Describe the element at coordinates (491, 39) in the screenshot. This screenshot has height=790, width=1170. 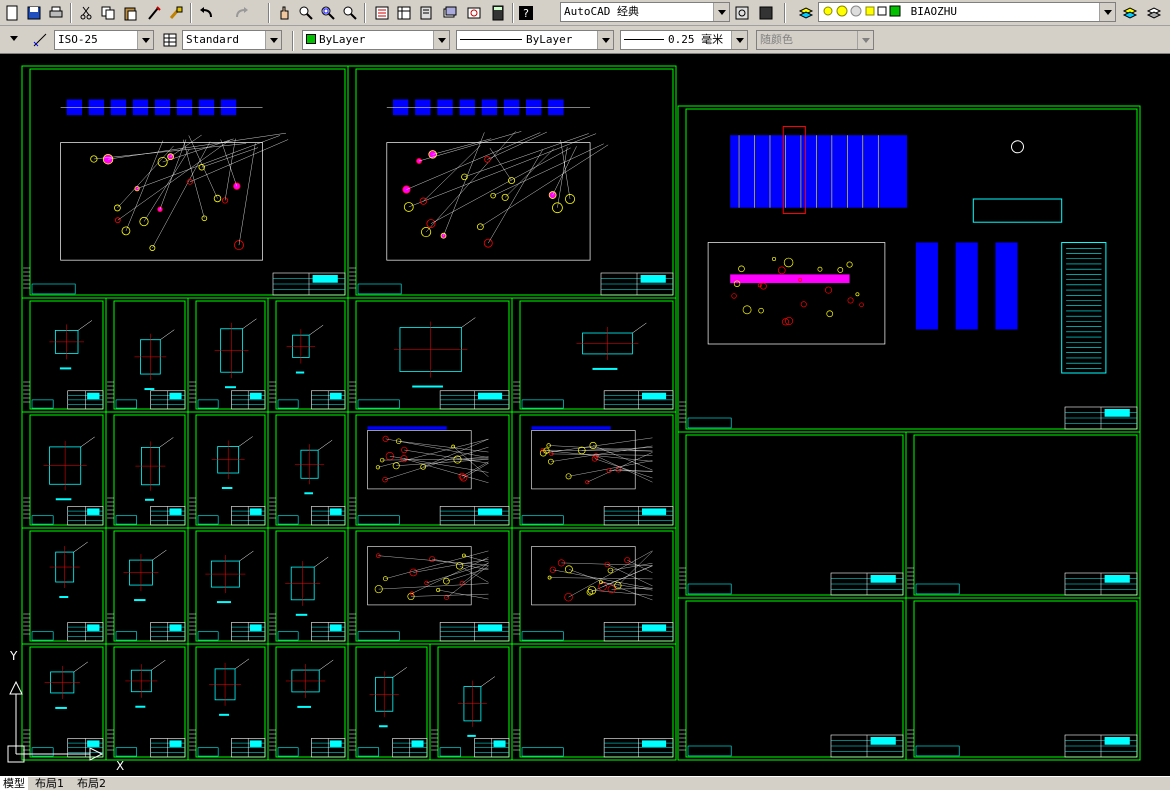
I see `linetype-preview` at that location.